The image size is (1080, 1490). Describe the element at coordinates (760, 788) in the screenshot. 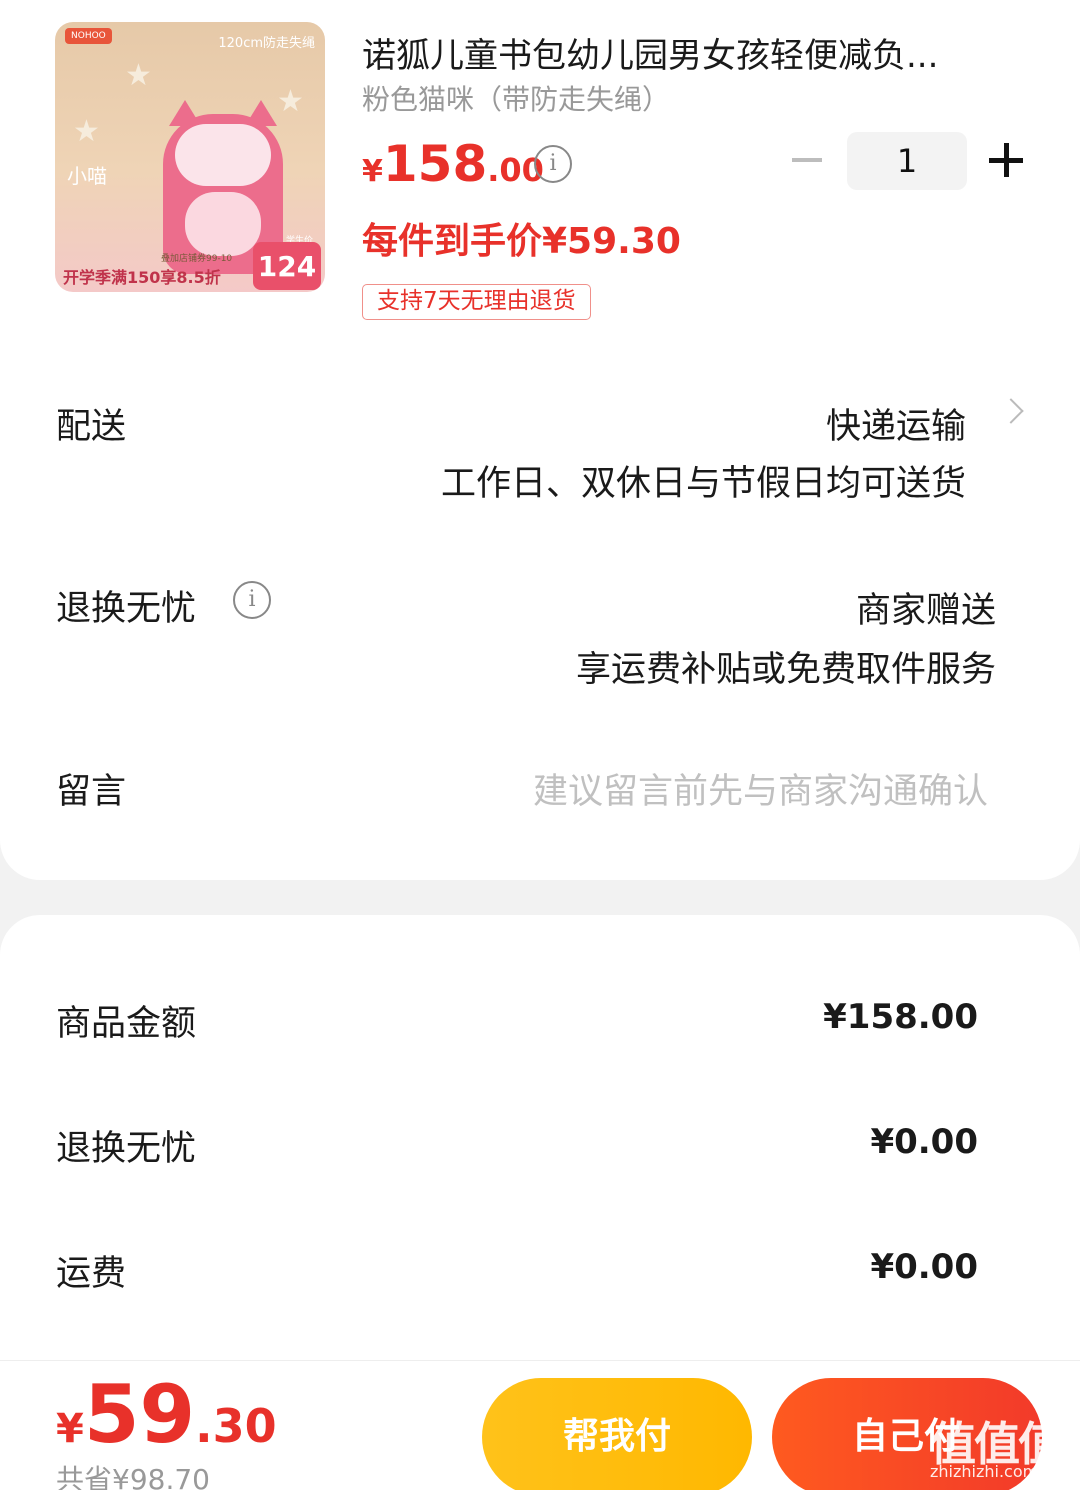

I see `memo-input: 建议留言前先与商家沟通确认` at that location.